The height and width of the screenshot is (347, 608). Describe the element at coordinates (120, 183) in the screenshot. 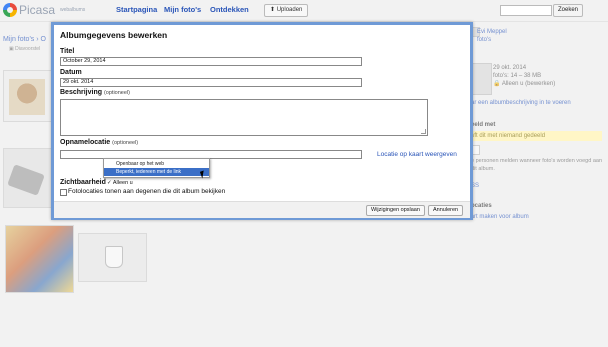

I see `visibility-select: ✓ Alleen u` at that location.